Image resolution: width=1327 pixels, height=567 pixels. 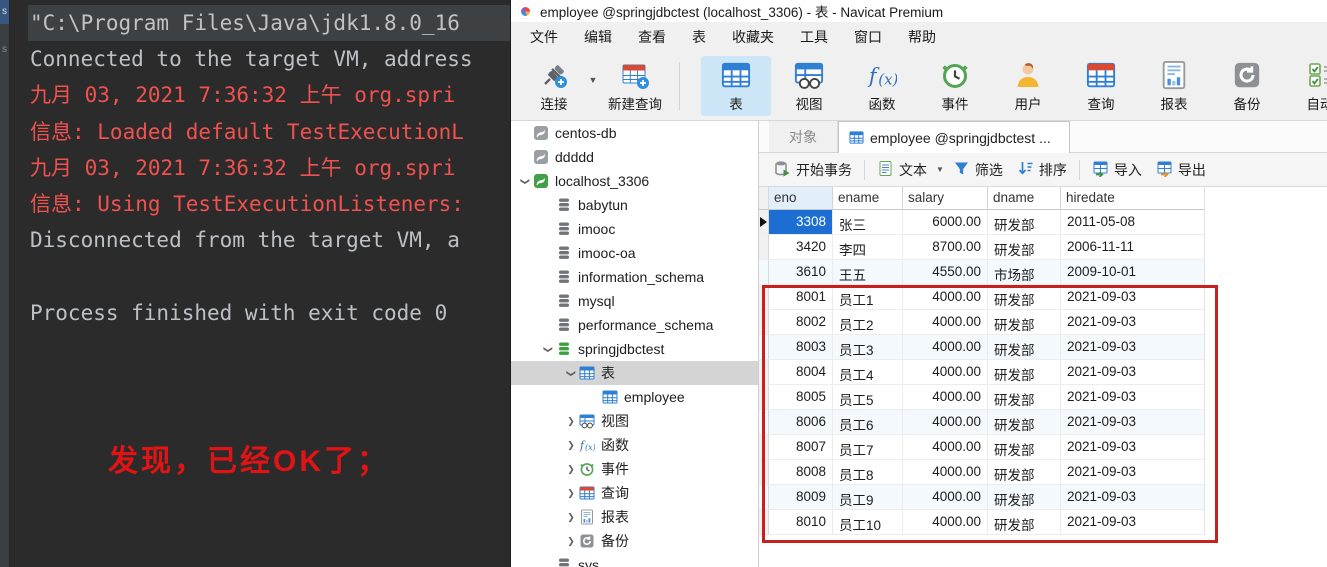 I want to click on toolbar-button-functions: f (x) 函数, so click(x=882, y=86).